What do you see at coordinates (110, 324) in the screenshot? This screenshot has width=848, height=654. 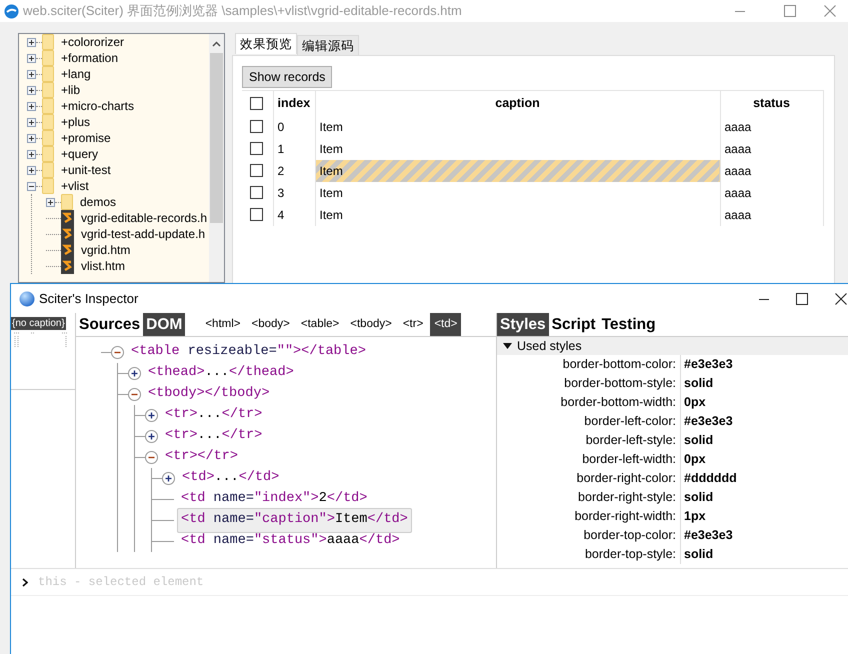 I see `tab: Sources` at bounding box center [110, 324].